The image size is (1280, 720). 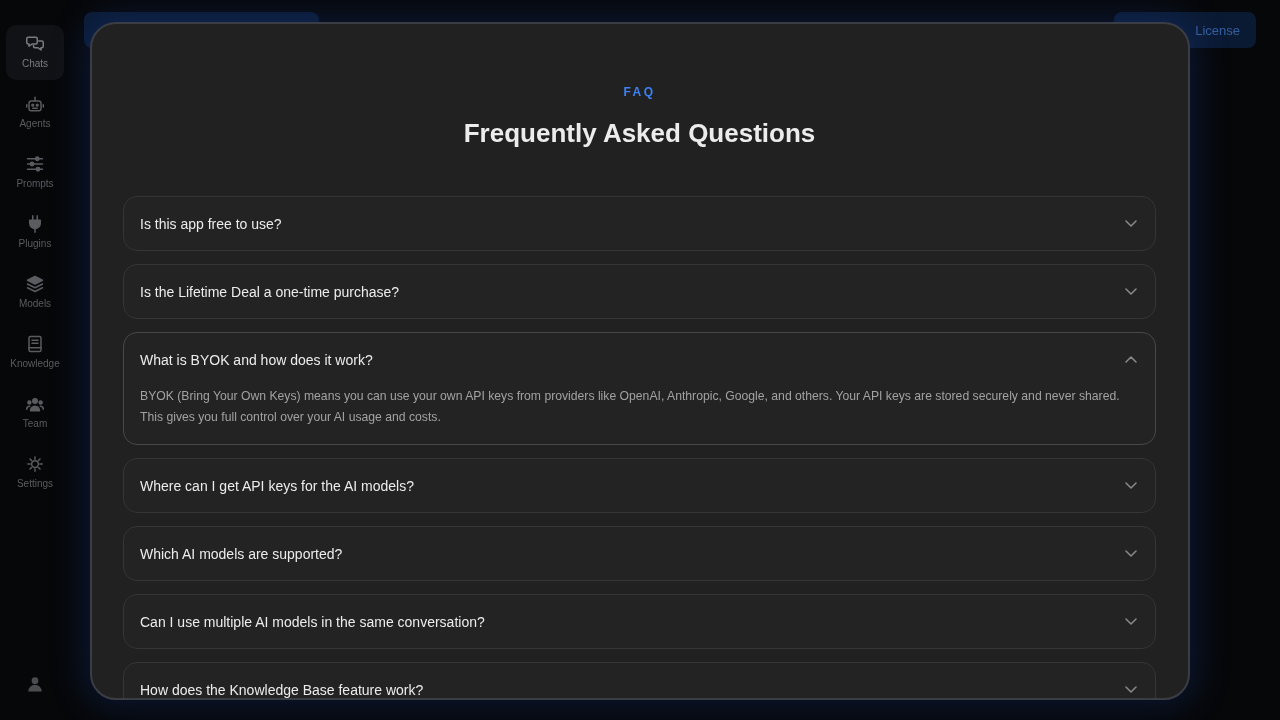 What do you see at coordinates (639, 621) in the screenshot?
I see `faq-question: Can I use multiple AI models in the same conversation?` at bounding box center [639, 621].